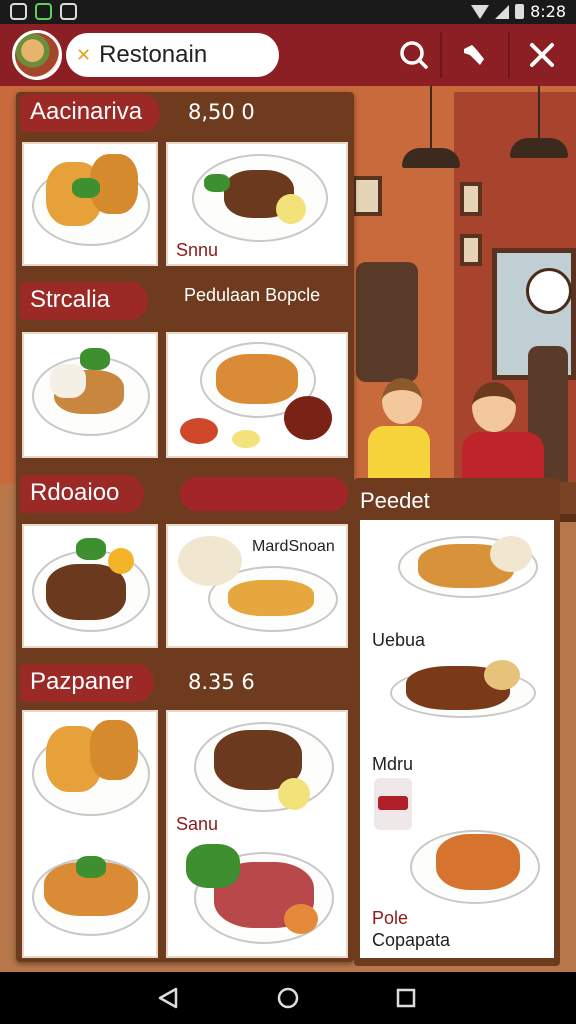 This screenshot has width=576, height=1024. Describe the element at coordinates (264, 494) in the screenshot. I see `section-banner` at that location.